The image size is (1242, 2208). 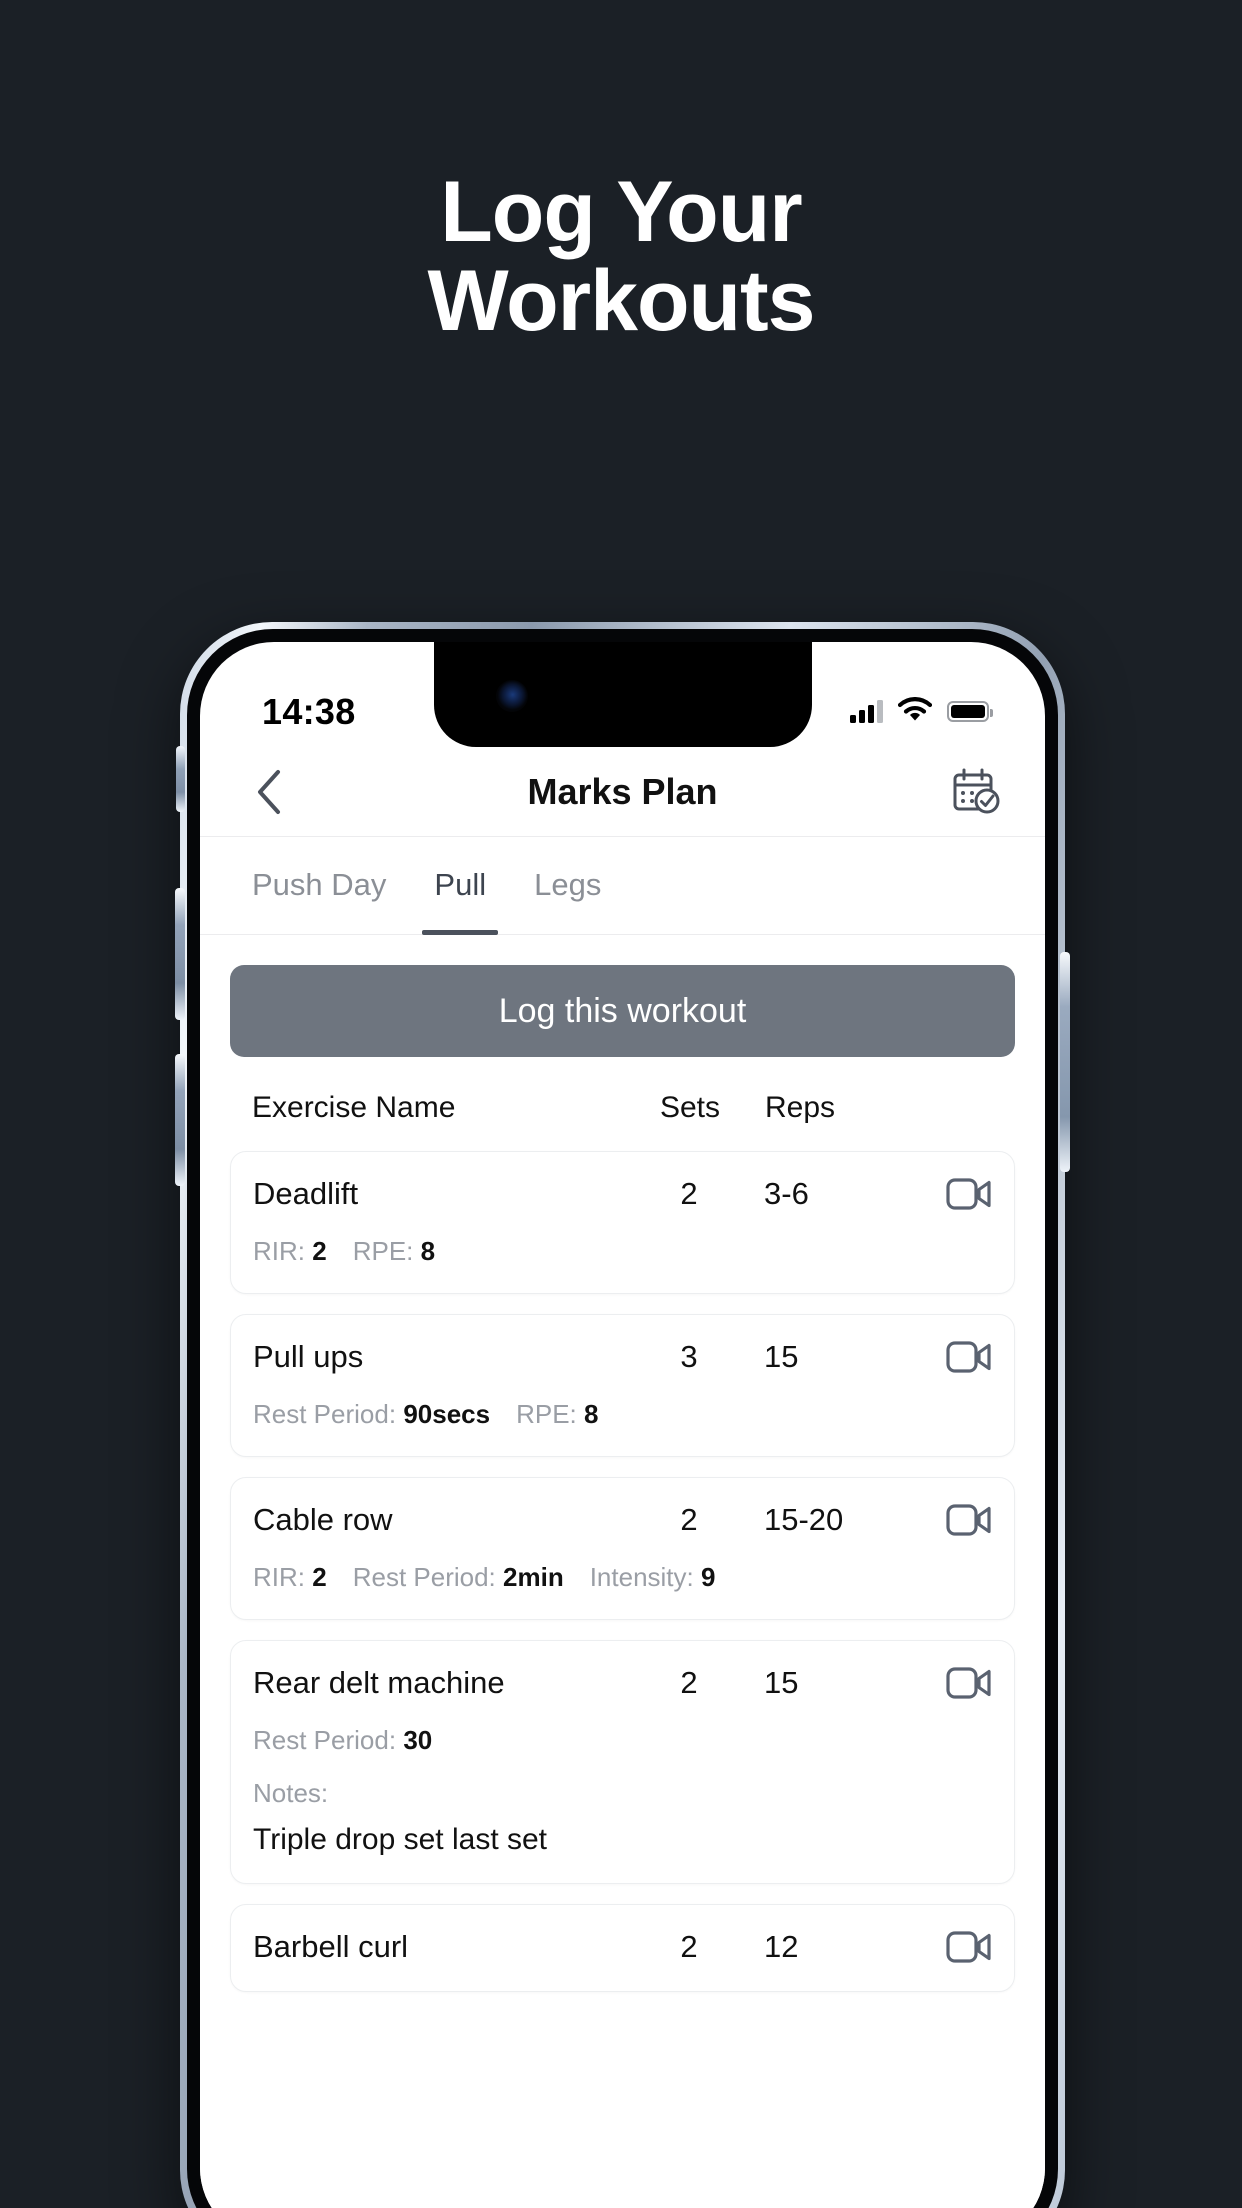 What do you see at coordinates (306, 1193) in the screenshot?
I see `exercise-name: Deadlift` at bounding box center [306, 1193].